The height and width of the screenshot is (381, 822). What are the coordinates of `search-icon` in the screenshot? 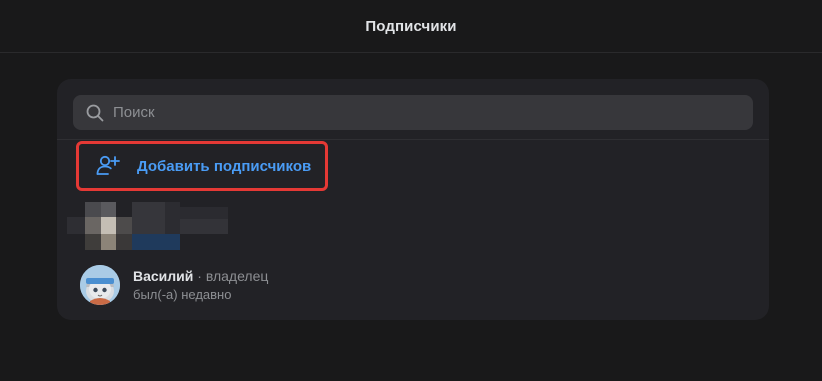 It's located at (95, 113).